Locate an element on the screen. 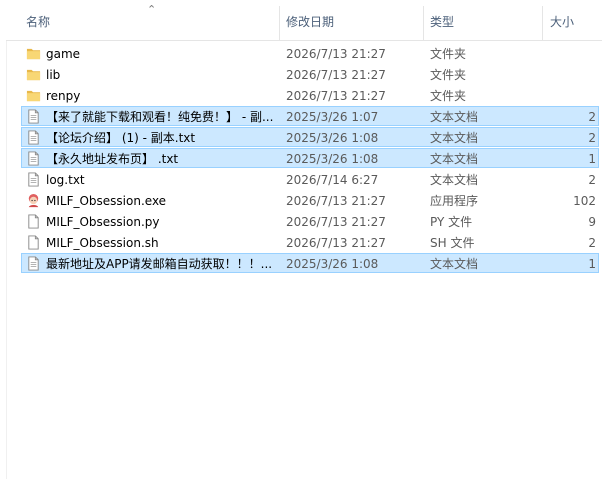  app-exe-icon is located at coordinates (33, 200).